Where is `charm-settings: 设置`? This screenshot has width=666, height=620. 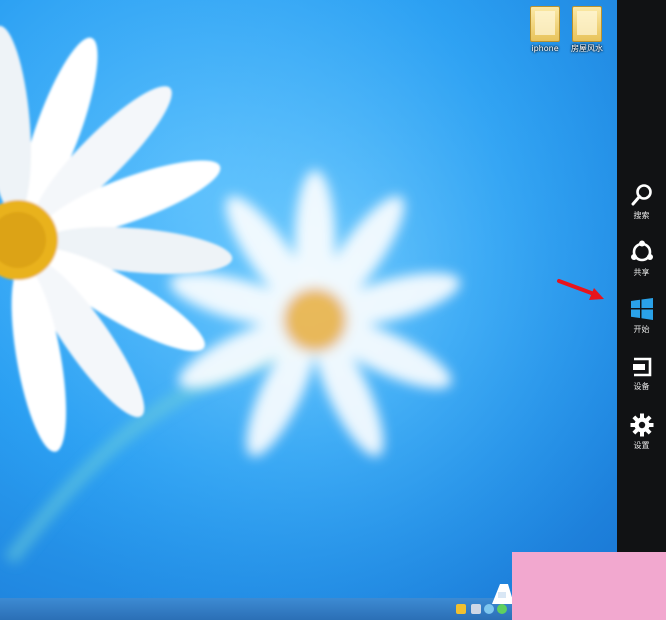
charm-settings: 设置 is located at coordinates (641, 432).